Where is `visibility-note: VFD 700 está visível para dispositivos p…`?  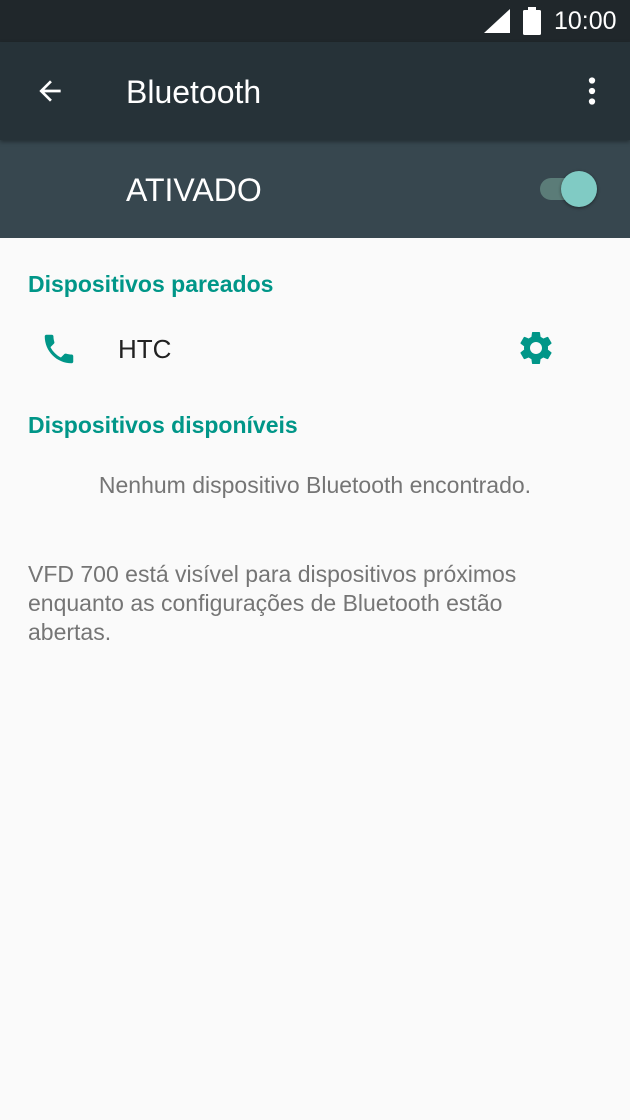 visibility-note: VFD 700 está visível para dispositivos p… is located at coordinates (272, 603).